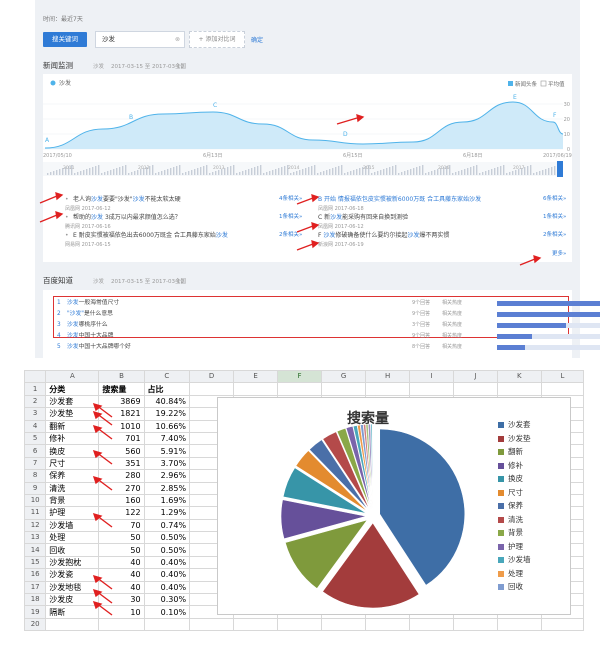  I want to click on cell: 分类, so click(72, 389).